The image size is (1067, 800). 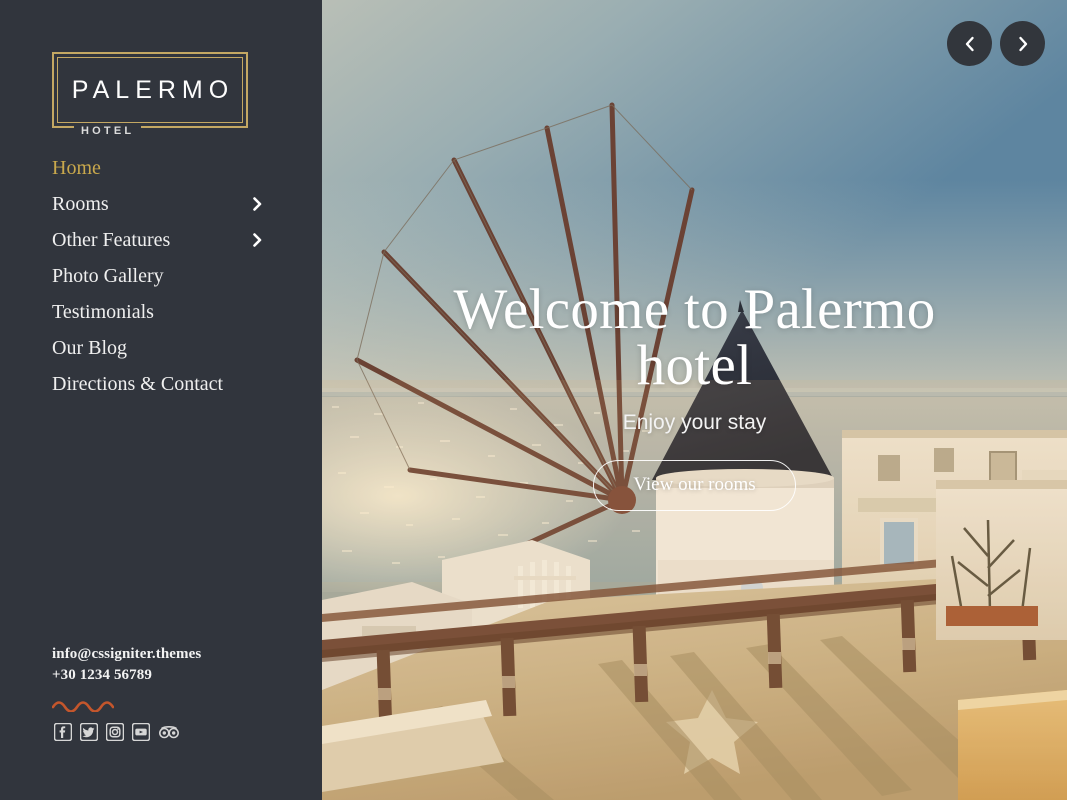 I want to click on sidebar-item-our-blog: Our Blog, so click(x=164, y=356).